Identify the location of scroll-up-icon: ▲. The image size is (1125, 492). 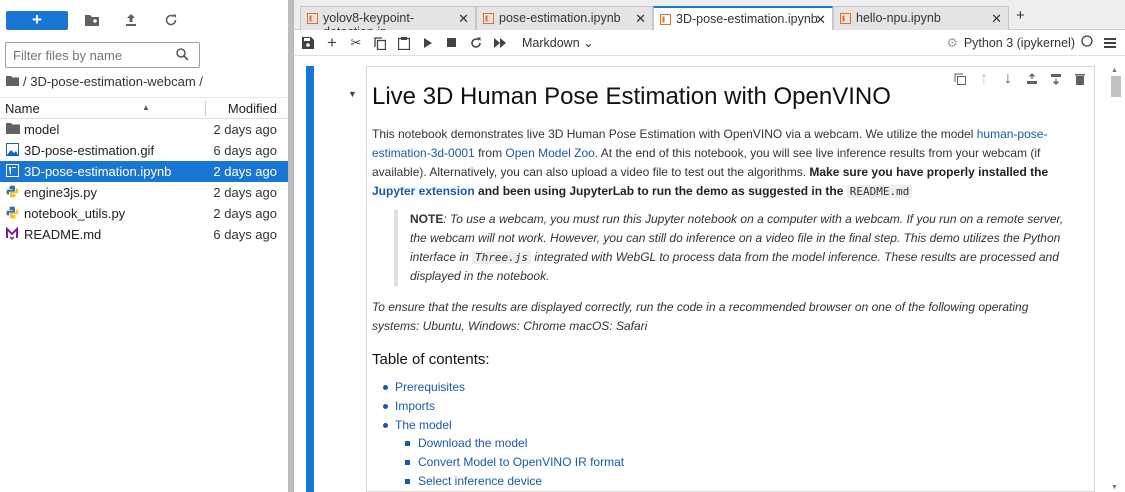
(1114, 70).